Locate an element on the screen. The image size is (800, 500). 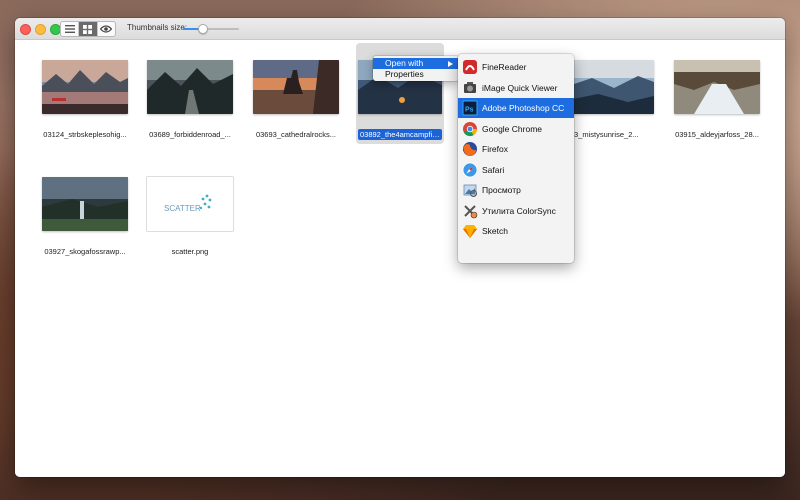
app-label: Safari is located at coordinates (493, 169).